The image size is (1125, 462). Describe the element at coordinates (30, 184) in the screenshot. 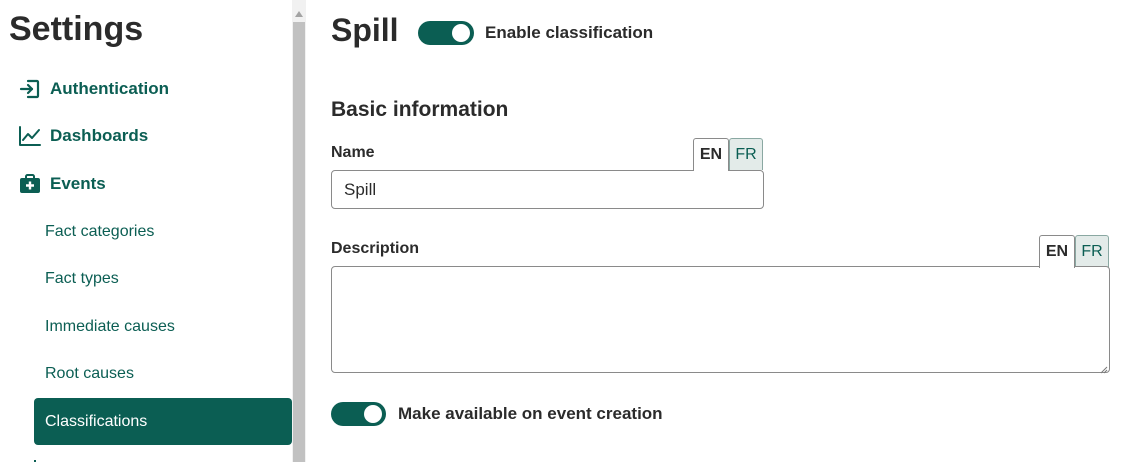

I see `medkit-icon` at that location.